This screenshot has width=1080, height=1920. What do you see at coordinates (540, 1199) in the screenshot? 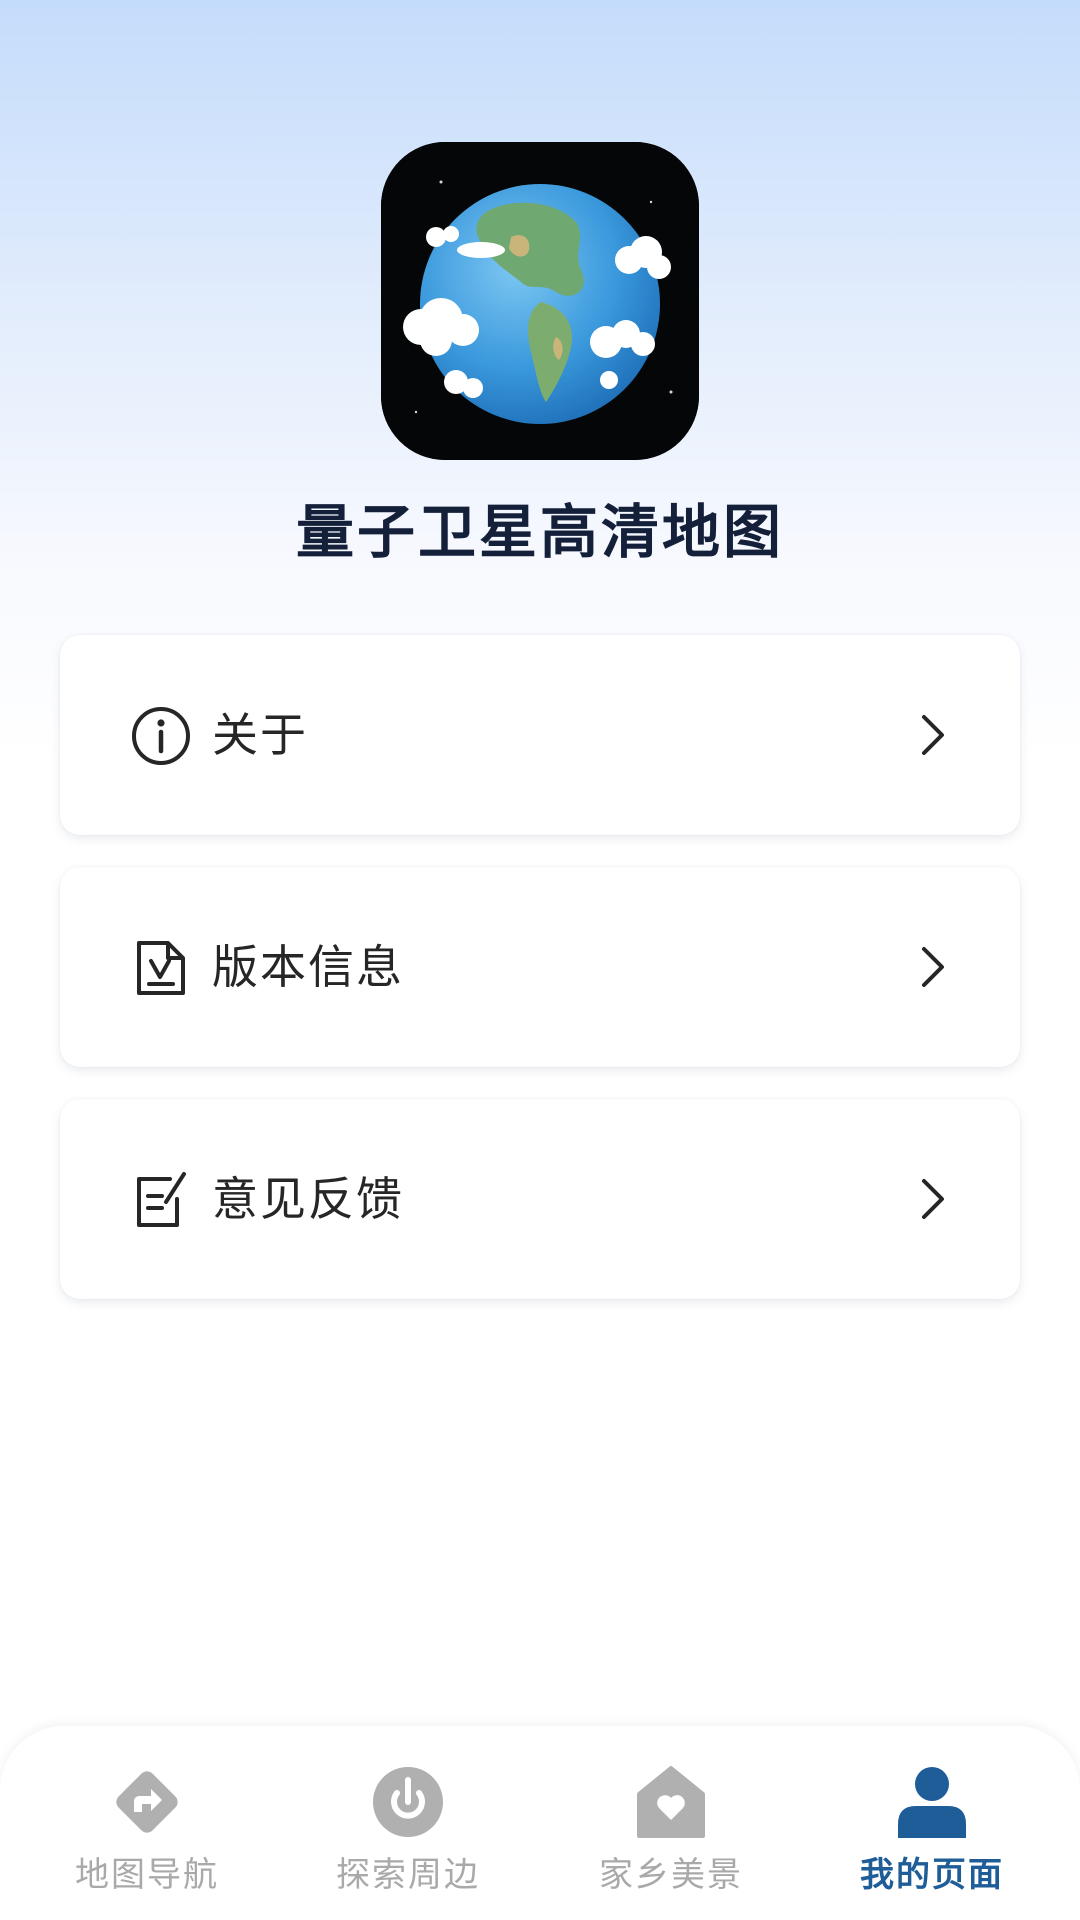
I see `menu-item-feedback: 意见反馈` at bounding box center [540, 1199].